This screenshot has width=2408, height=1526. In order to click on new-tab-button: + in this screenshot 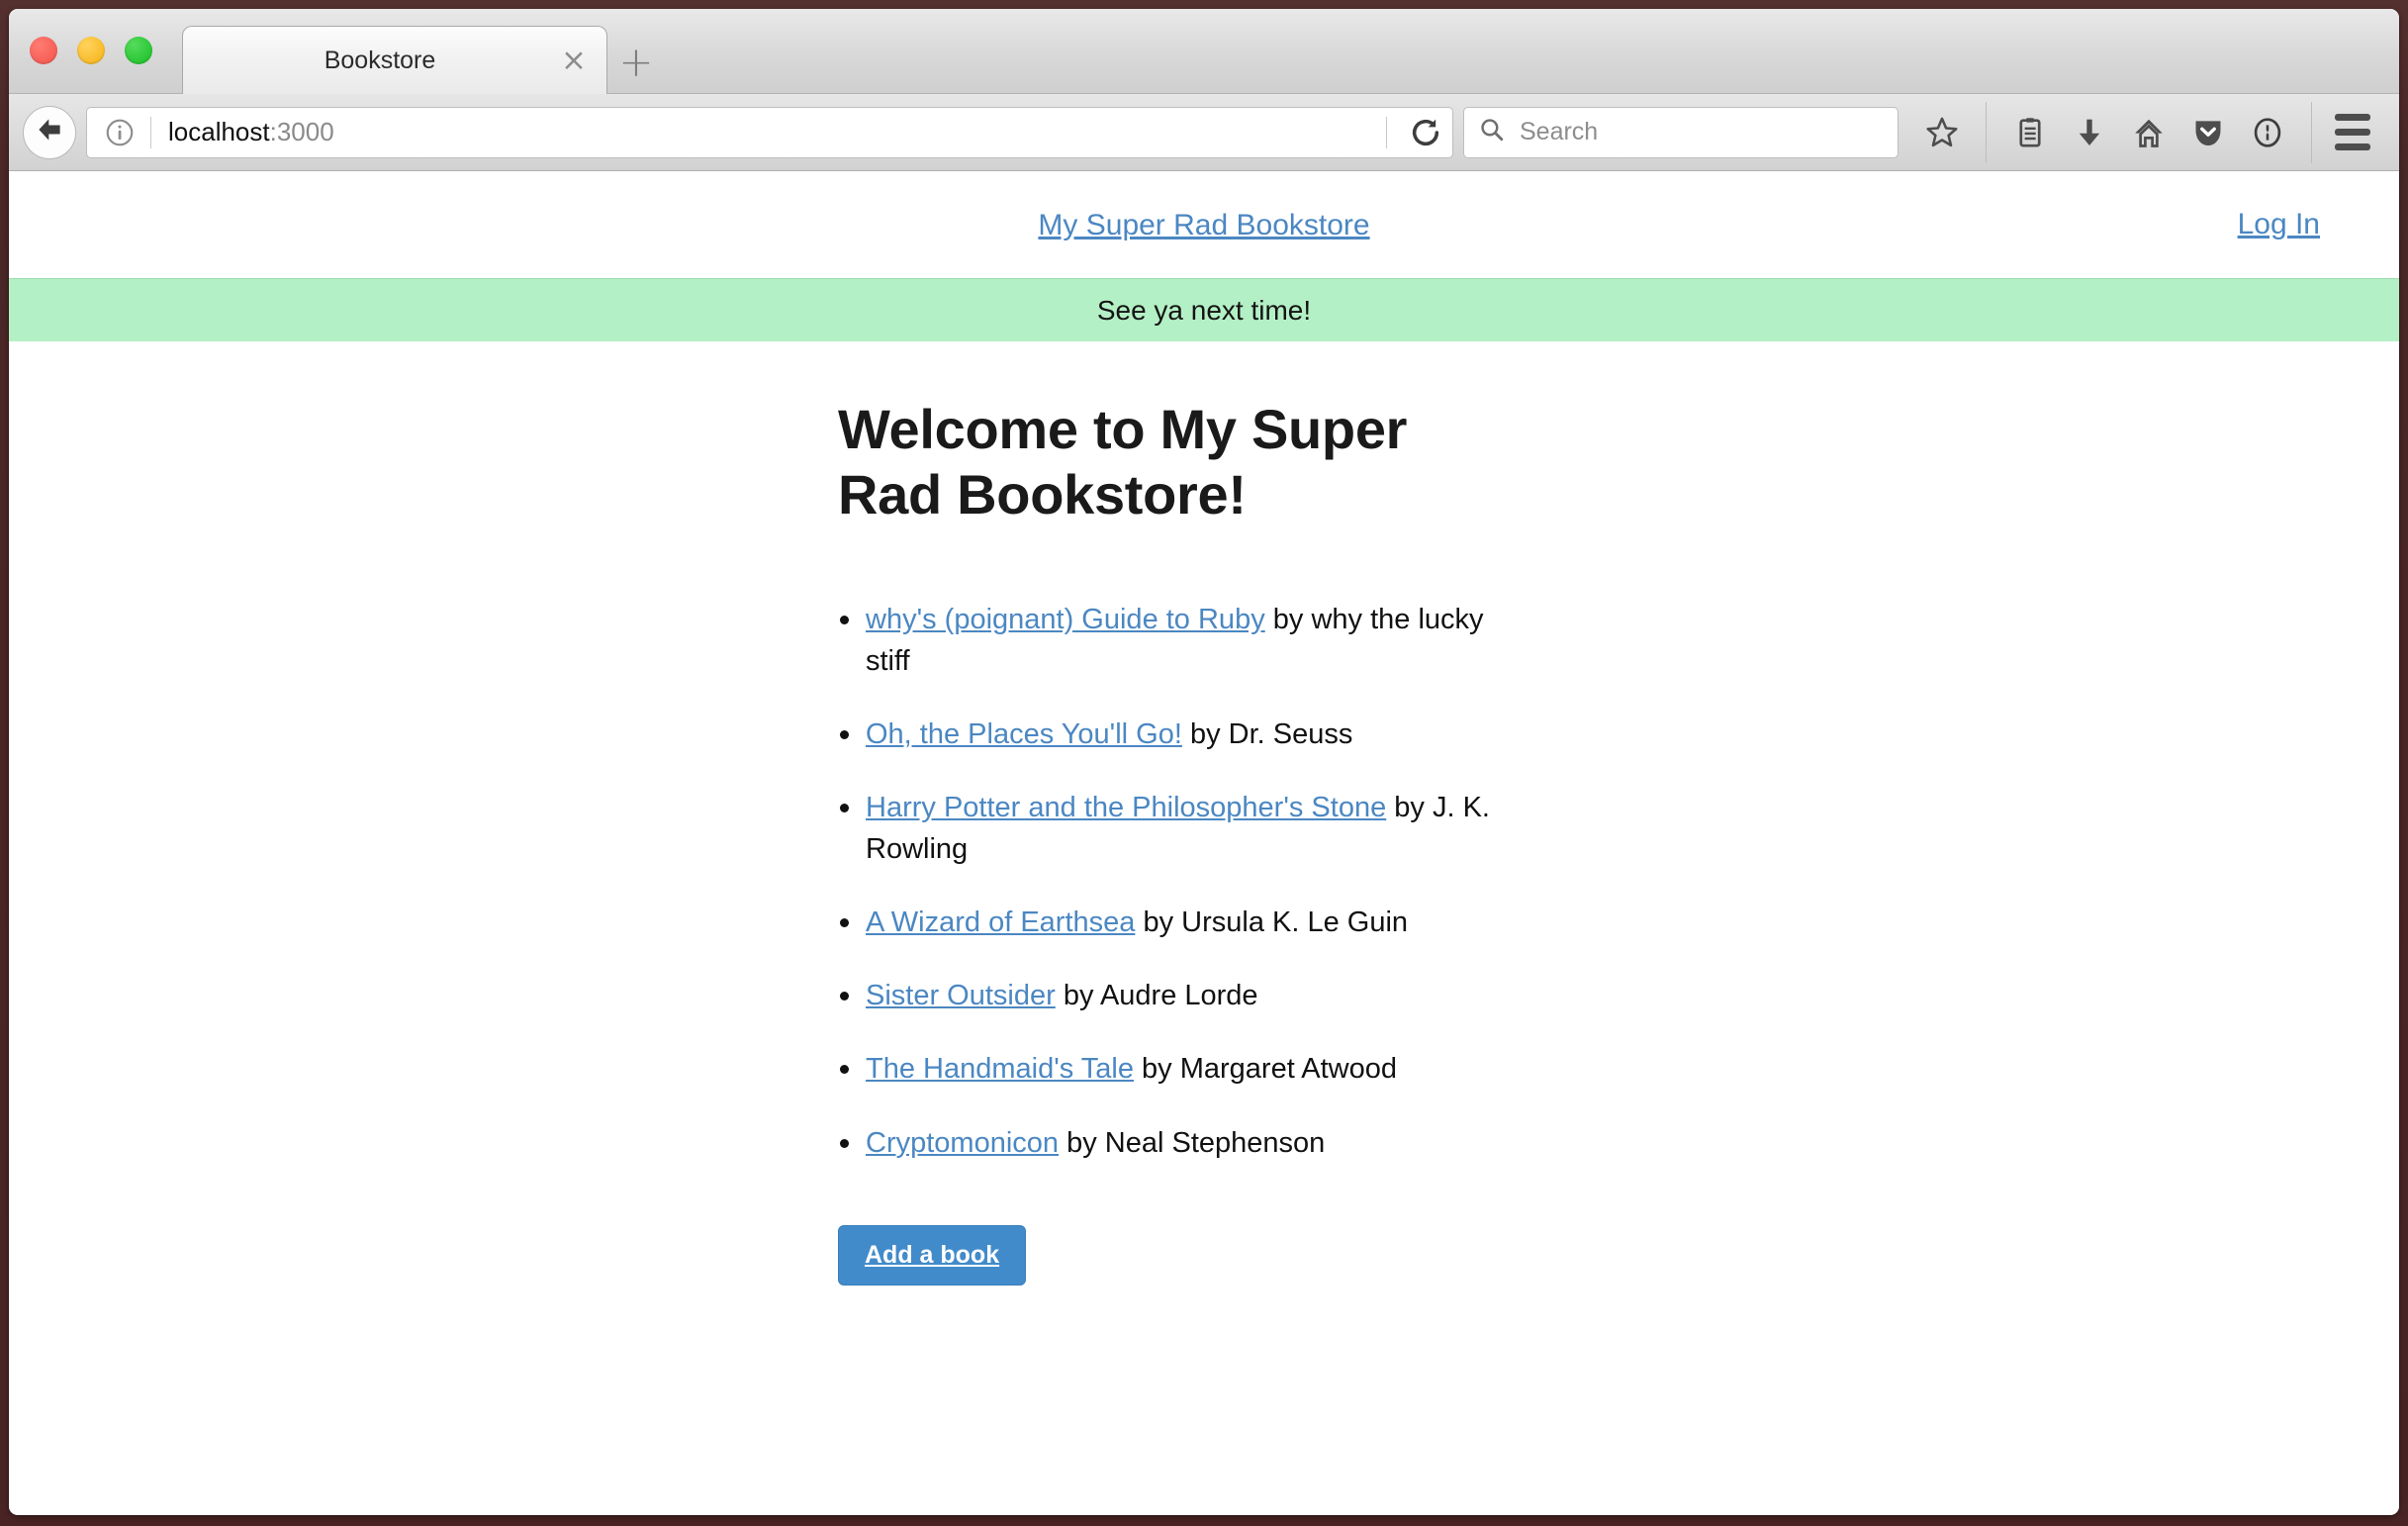, I will do `click(636, 62)`.